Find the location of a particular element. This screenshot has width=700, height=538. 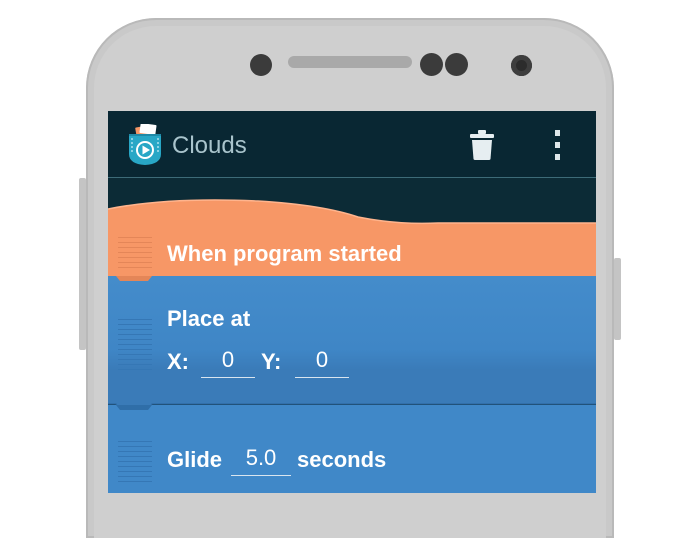

trash-icon is located at coordinates (482, 145).